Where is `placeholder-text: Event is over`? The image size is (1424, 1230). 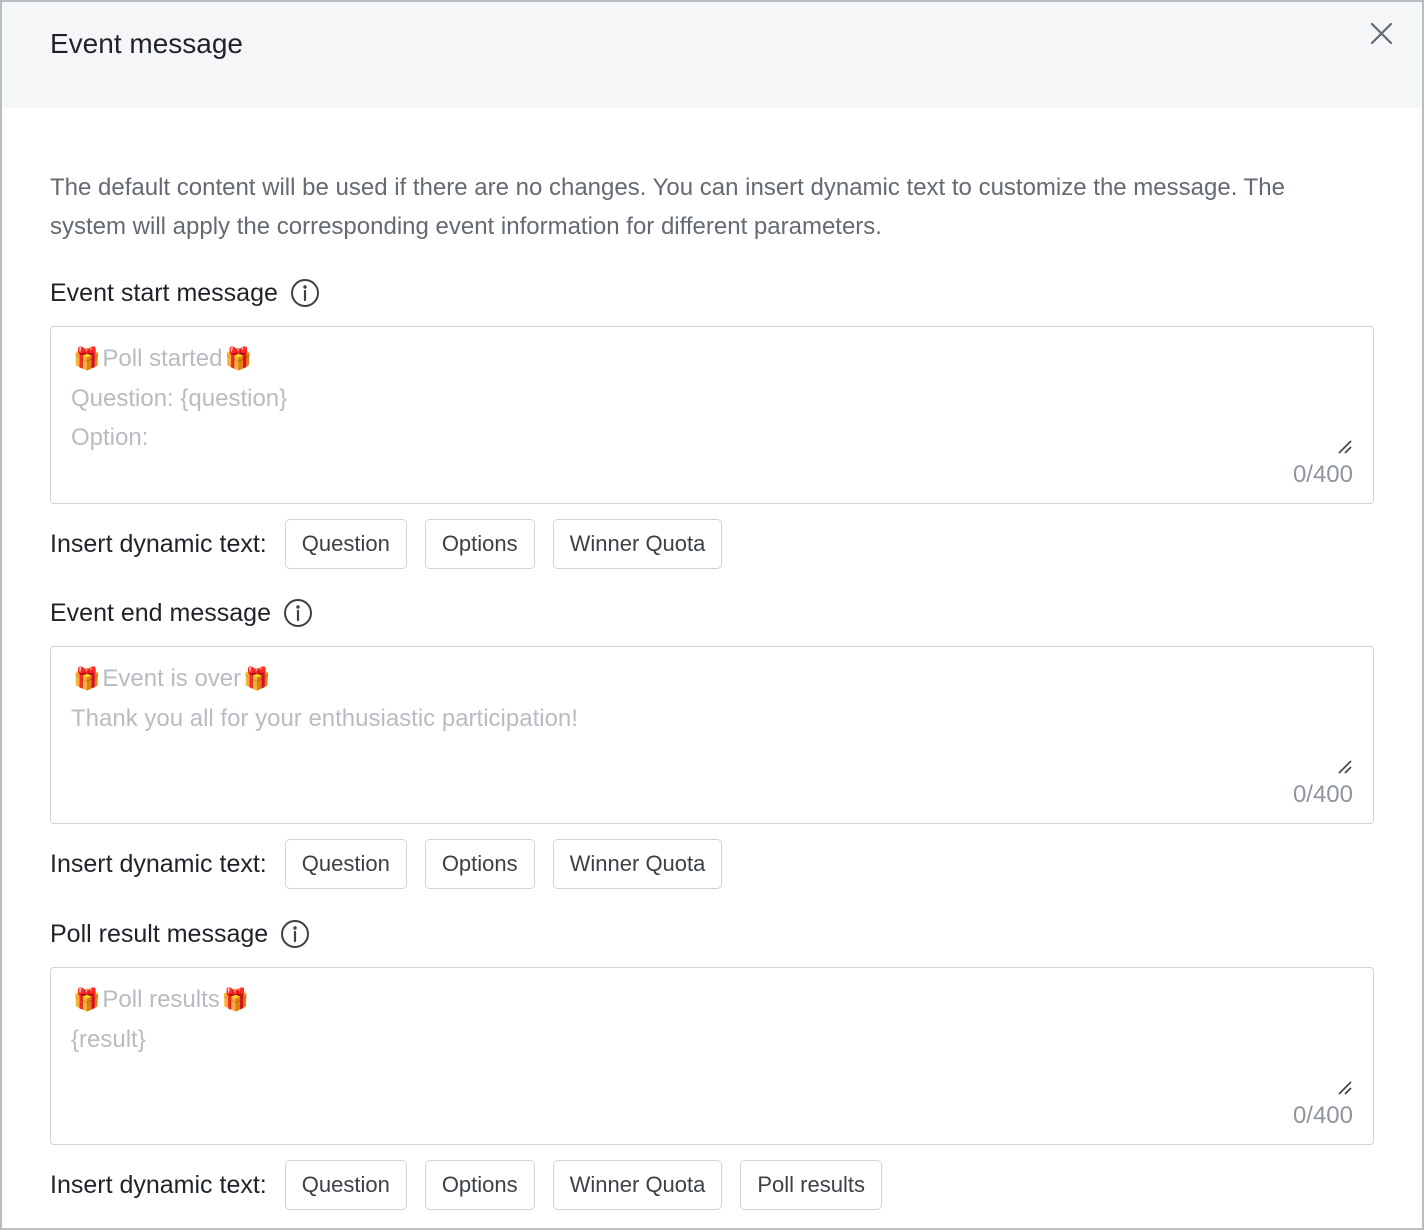
placeholder-text: Event is over is located at coordinates (172, 678).